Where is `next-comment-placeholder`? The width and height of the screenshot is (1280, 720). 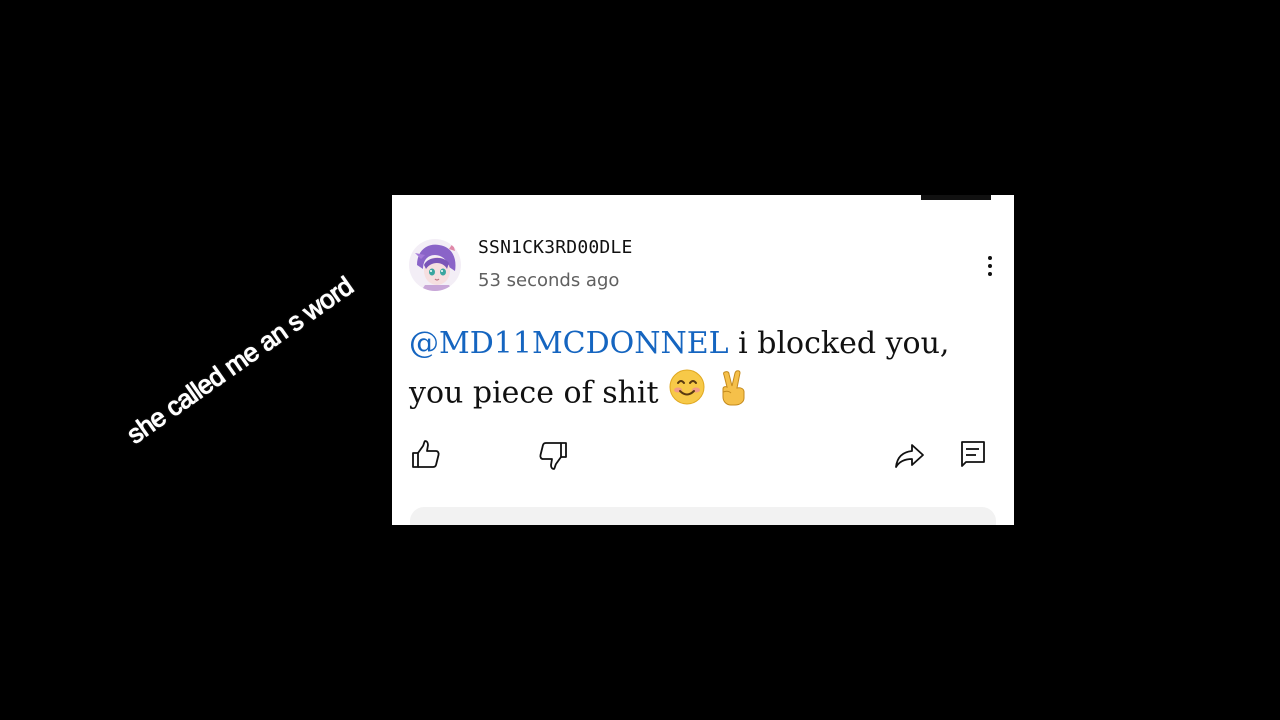
next-comment-placeholder is located at coordinates (703, 516).